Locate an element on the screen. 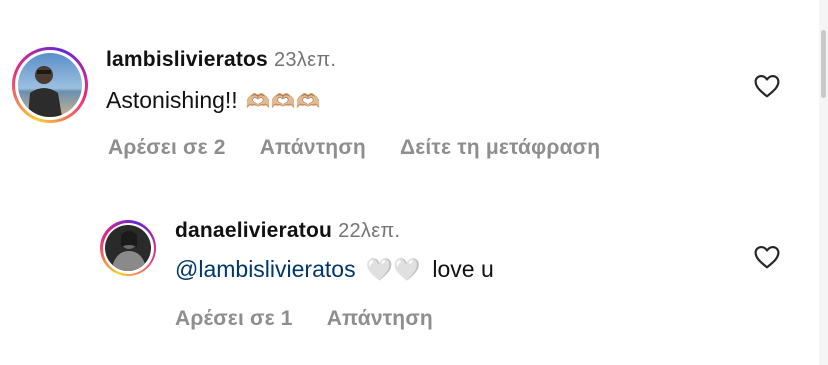 The width and height of the screenshot is (828, 365). timestamp: 23λεπ. is located at coordinates (305, 60).